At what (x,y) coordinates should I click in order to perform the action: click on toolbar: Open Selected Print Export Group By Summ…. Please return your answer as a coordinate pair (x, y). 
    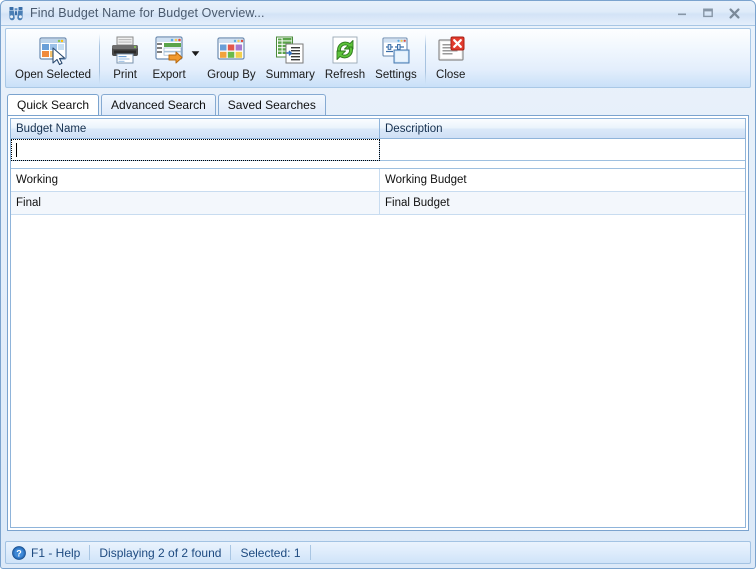
    Looking at the image, I should click on (378, 58).